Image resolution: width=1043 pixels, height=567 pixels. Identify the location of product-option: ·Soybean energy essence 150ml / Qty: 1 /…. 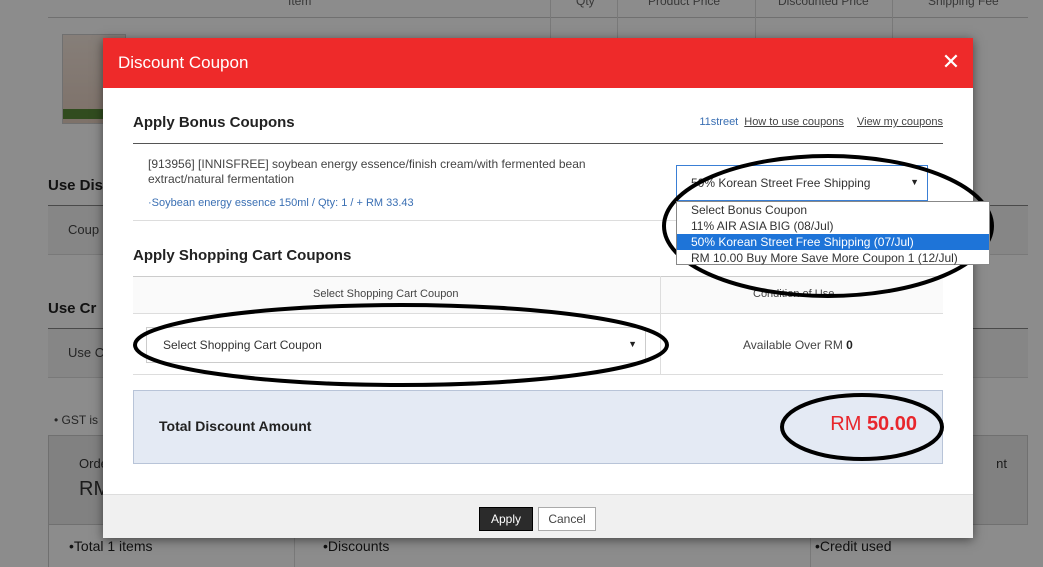
(281, 203).